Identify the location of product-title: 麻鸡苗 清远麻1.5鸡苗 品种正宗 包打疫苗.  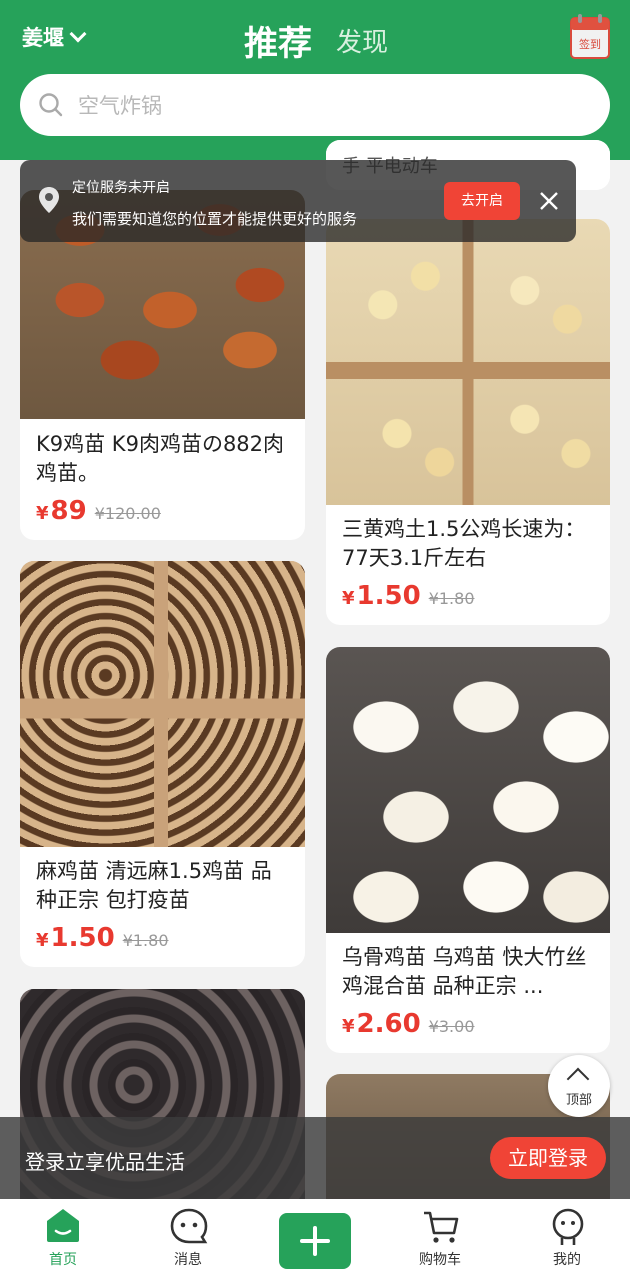
(154, 885).